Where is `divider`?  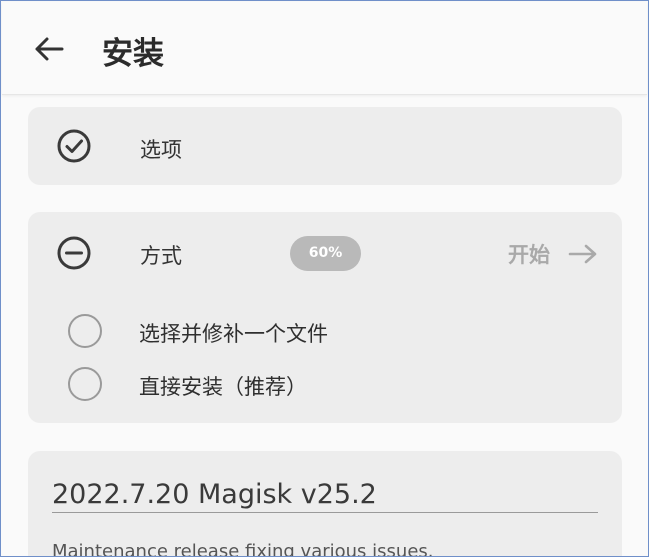
divider is located at coordinates (325, 512).